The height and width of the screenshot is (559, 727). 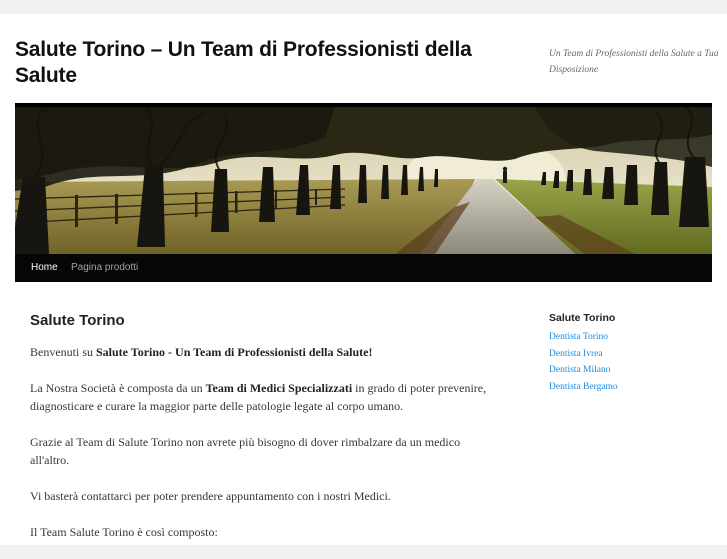 What do you see at coordinates (634, 336) in the screenshot?
I see `list-item: Dentista Torino` at bounding box center [634, 336].